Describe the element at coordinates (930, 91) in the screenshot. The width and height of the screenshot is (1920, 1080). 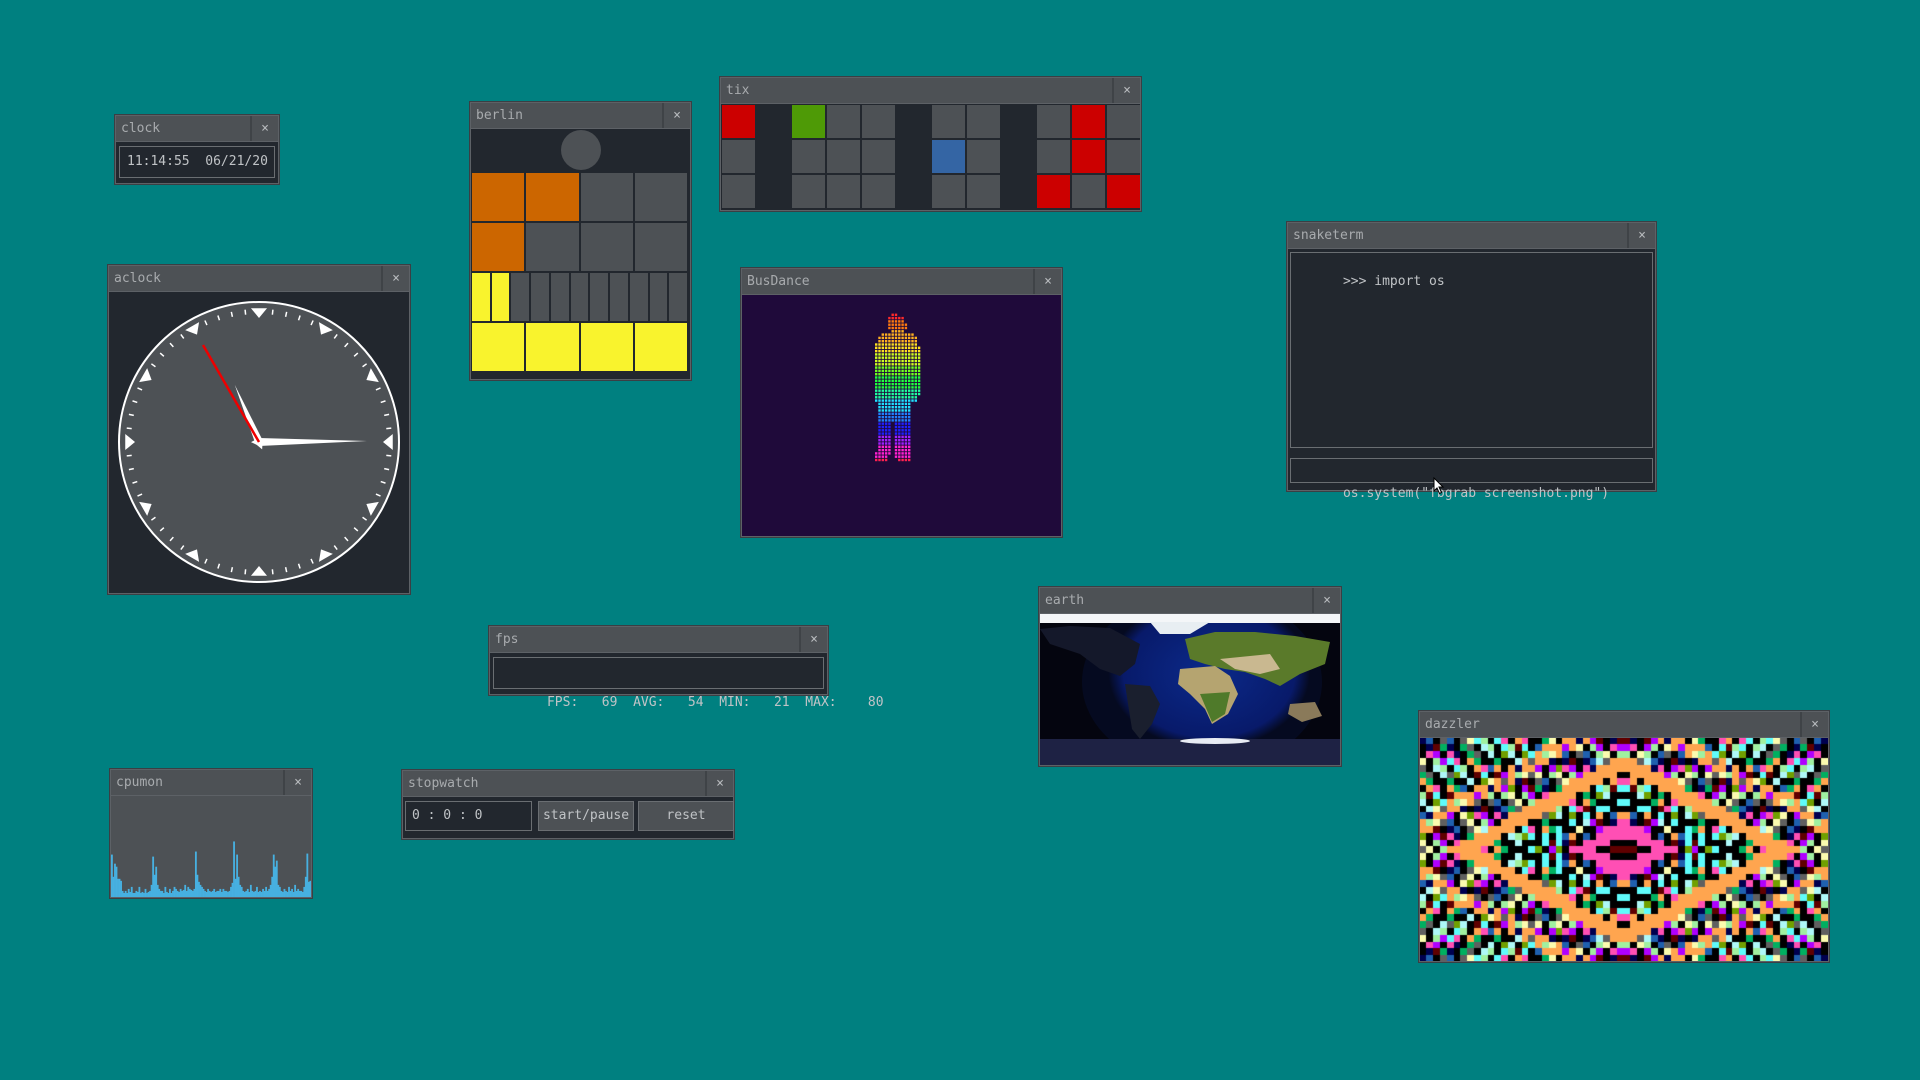
I see `tix-titlebar: tix ×` at that location.